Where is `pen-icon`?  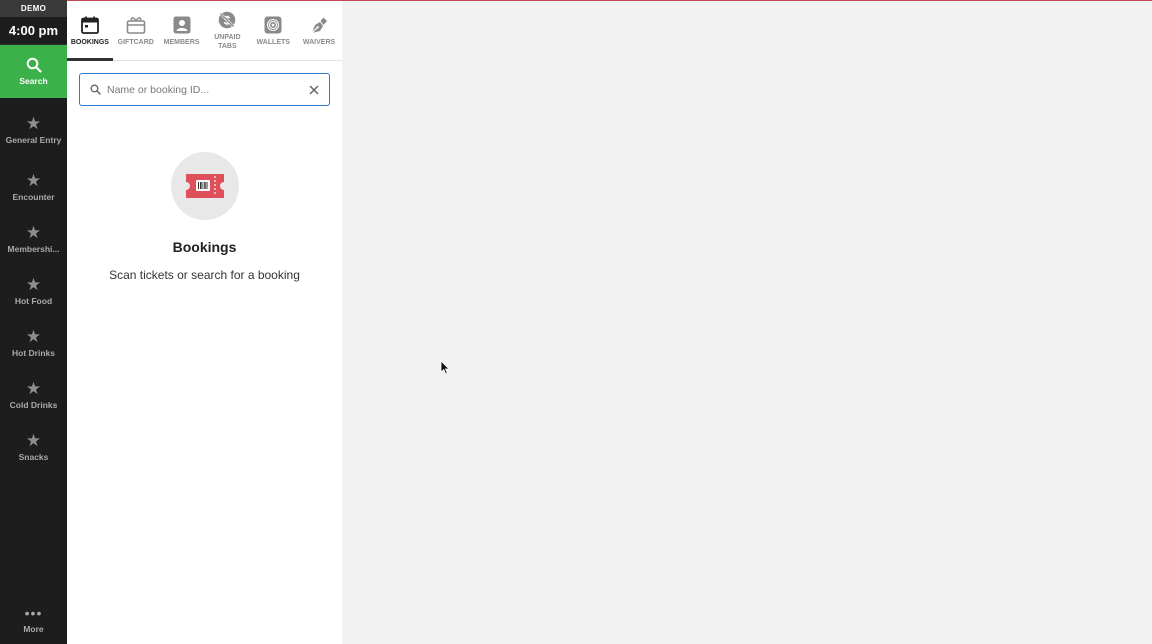
pen-icon is located at coordinates (319, 25).